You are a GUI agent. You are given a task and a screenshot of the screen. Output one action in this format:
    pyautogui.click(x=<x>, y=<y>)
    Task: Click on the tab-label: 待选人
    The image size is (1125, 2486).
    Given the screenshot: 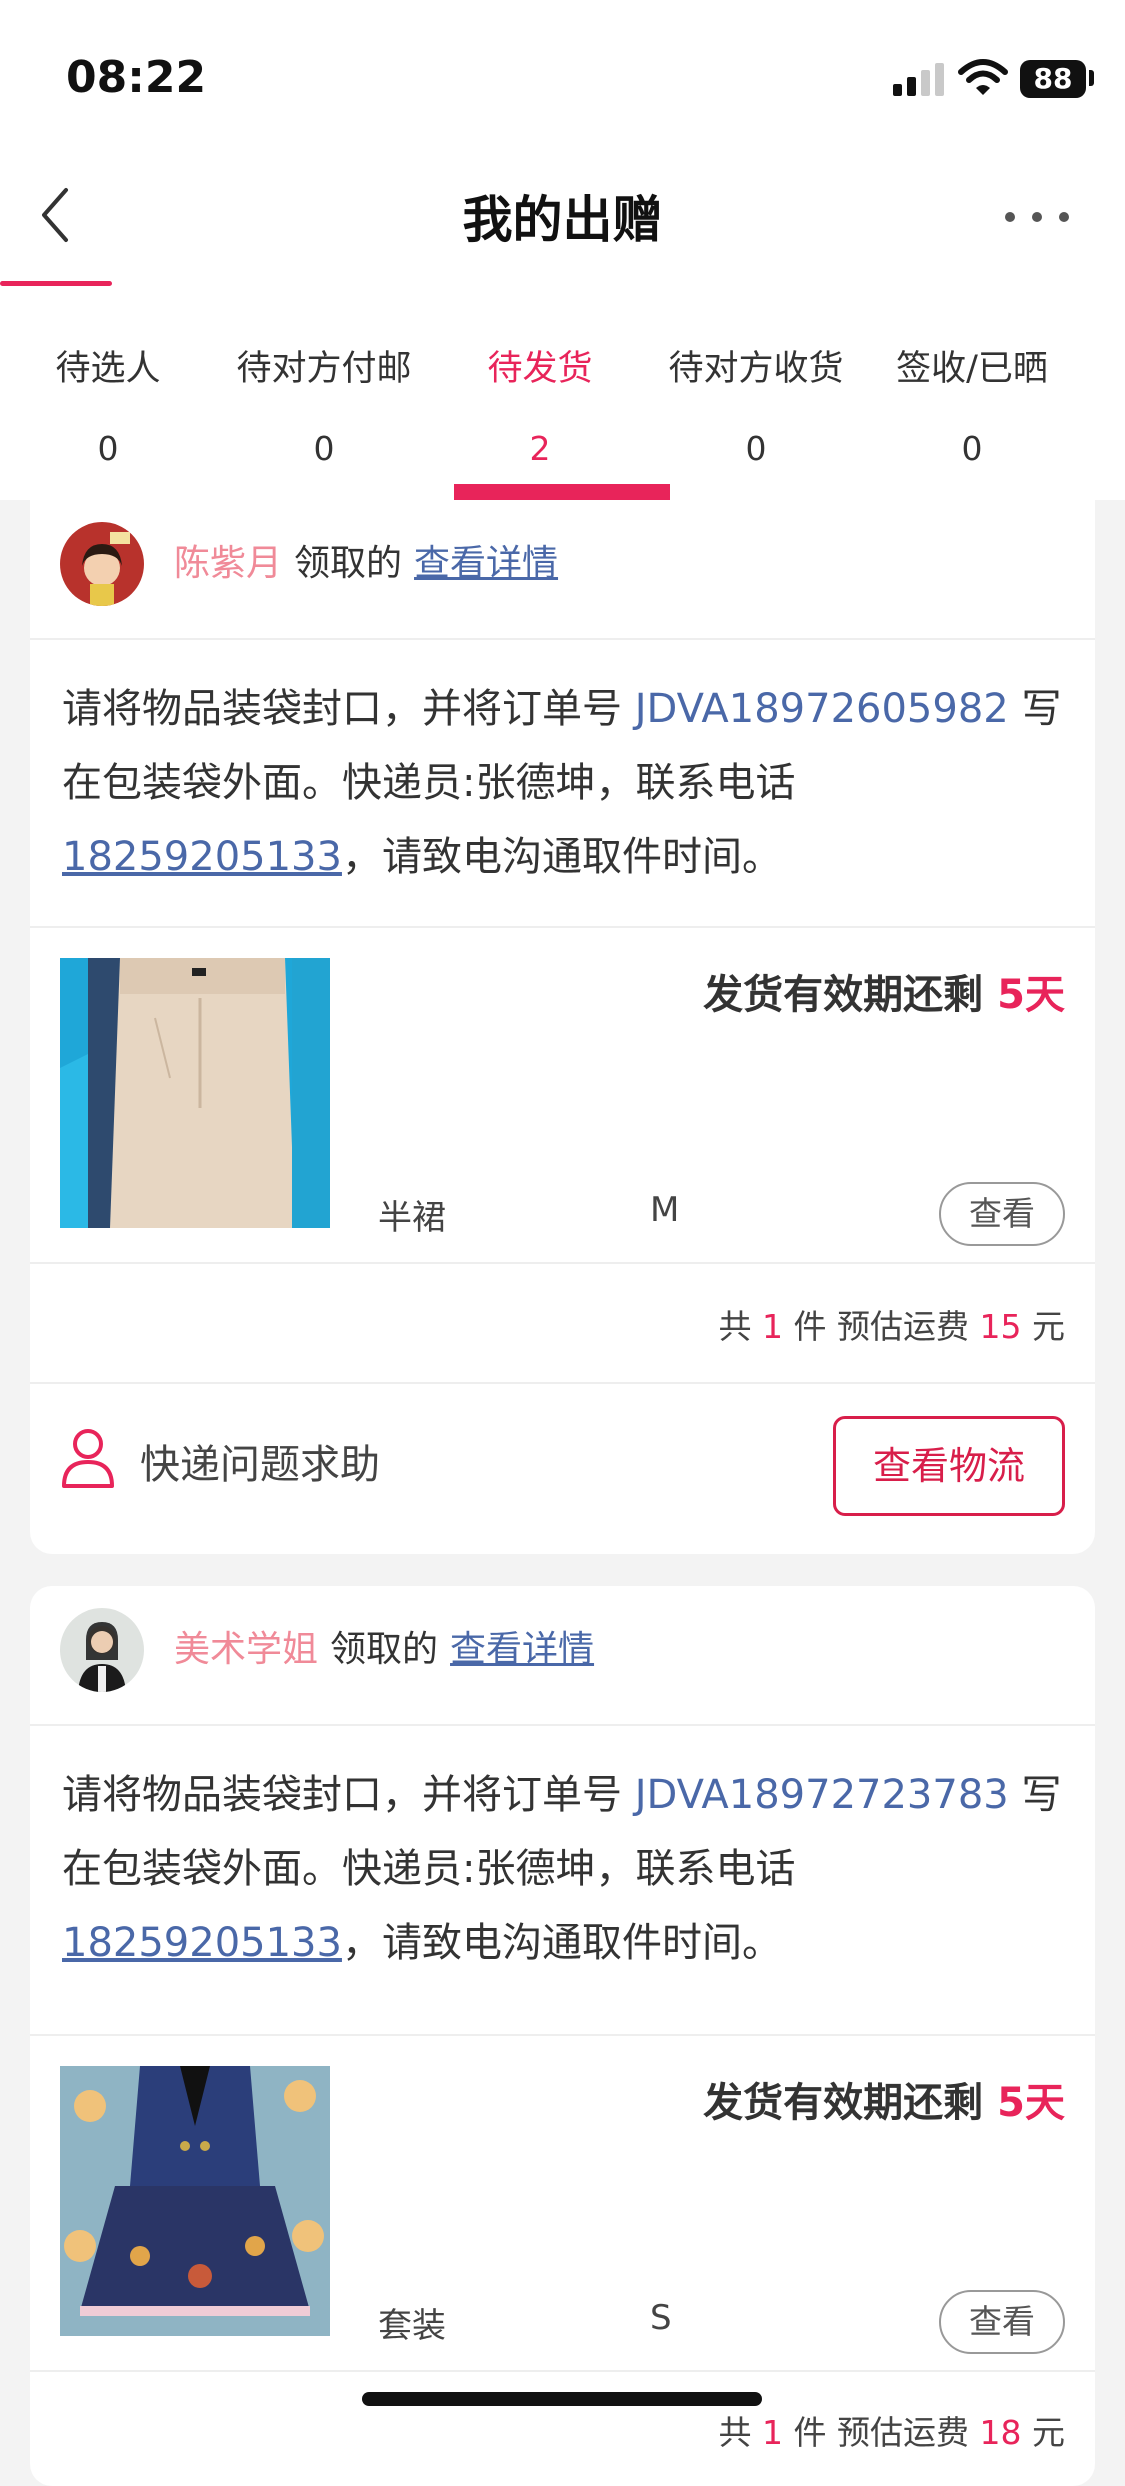 What is the action you would take?
    pyautogui.click(x=108, y=369)
    